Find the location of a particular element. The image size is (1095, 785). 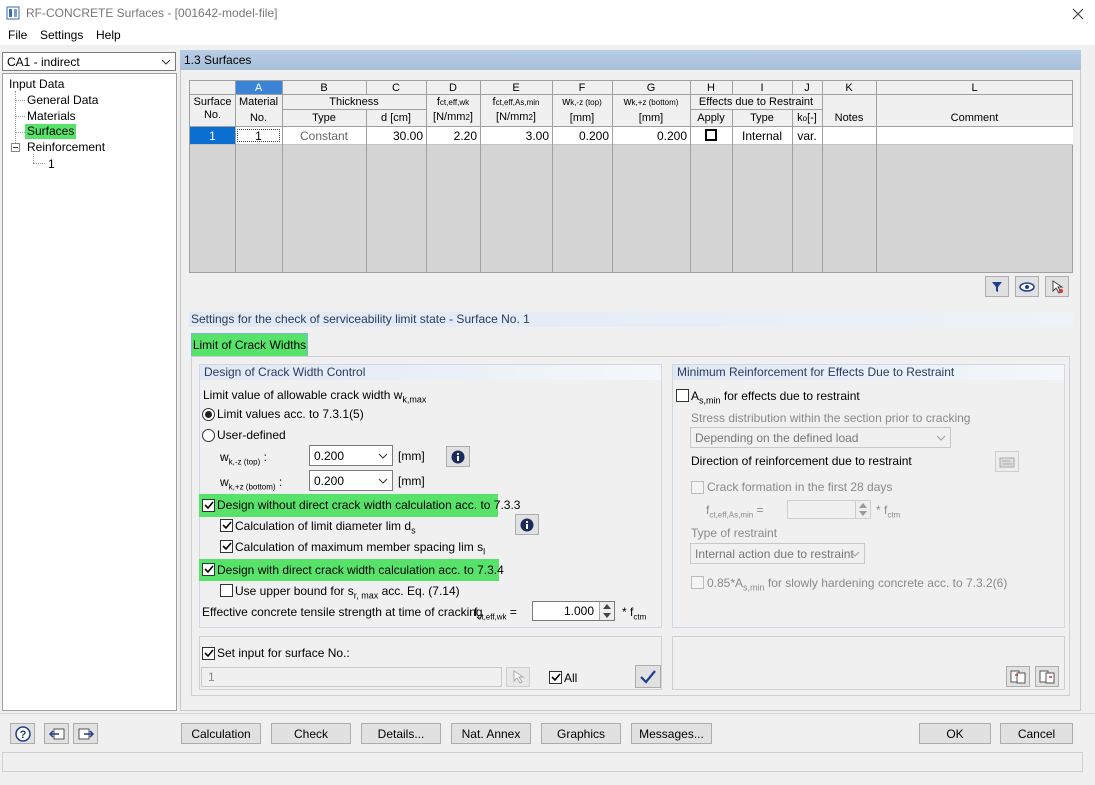

cb-limit-diameter-label: Calculation of limit diameter lim ds is located at coordinates (325, 527).